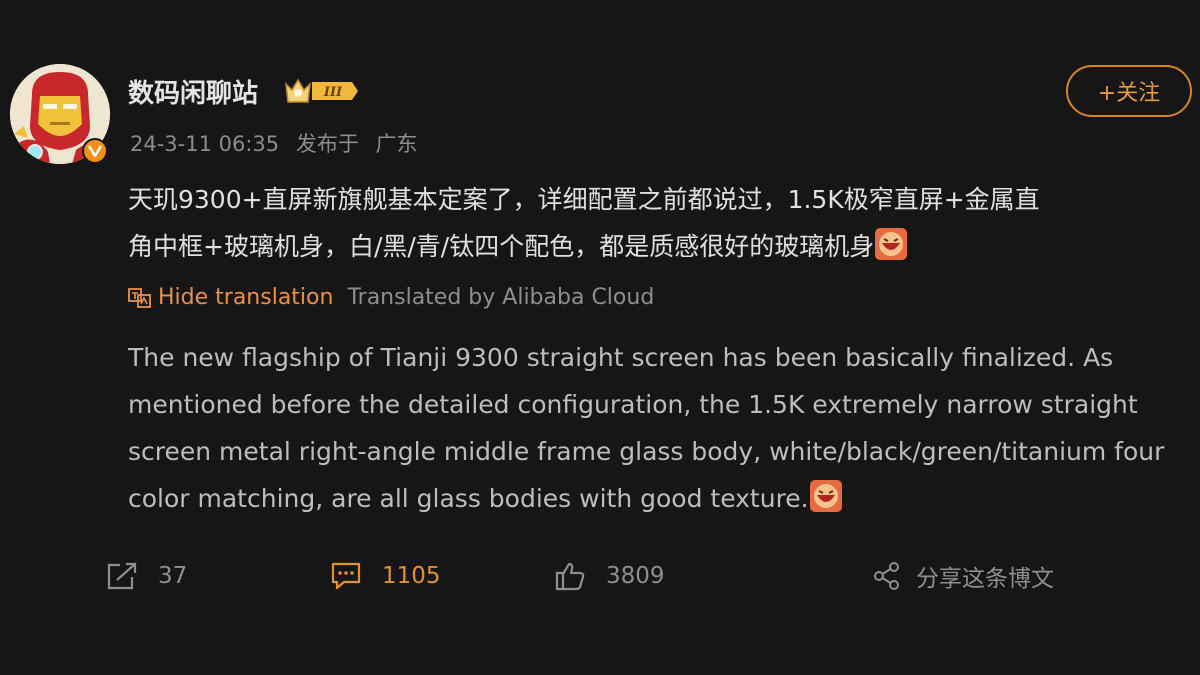  I want to click on translation-provider: Translated by Alibaba Cloud, so click(501, 297).